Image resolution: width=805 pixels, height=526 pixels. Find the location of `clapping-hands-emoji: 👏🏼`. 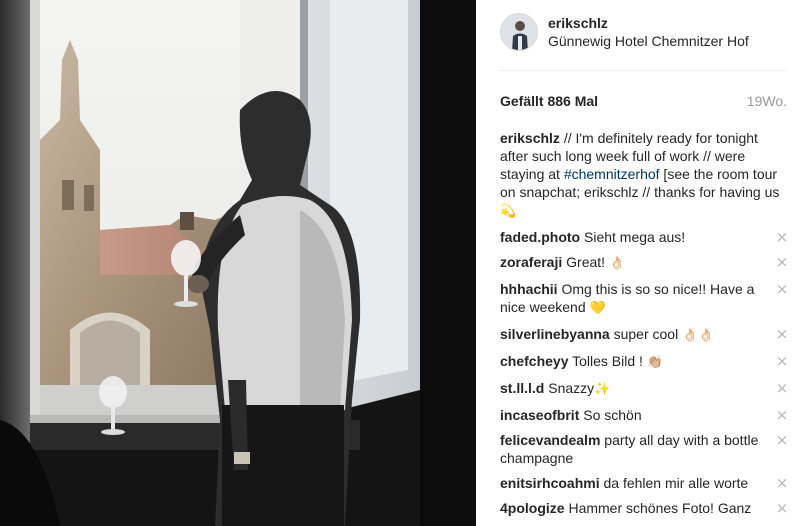

clapping-hands-emoji: 👏🏼 is located at coordinates (655, 362).